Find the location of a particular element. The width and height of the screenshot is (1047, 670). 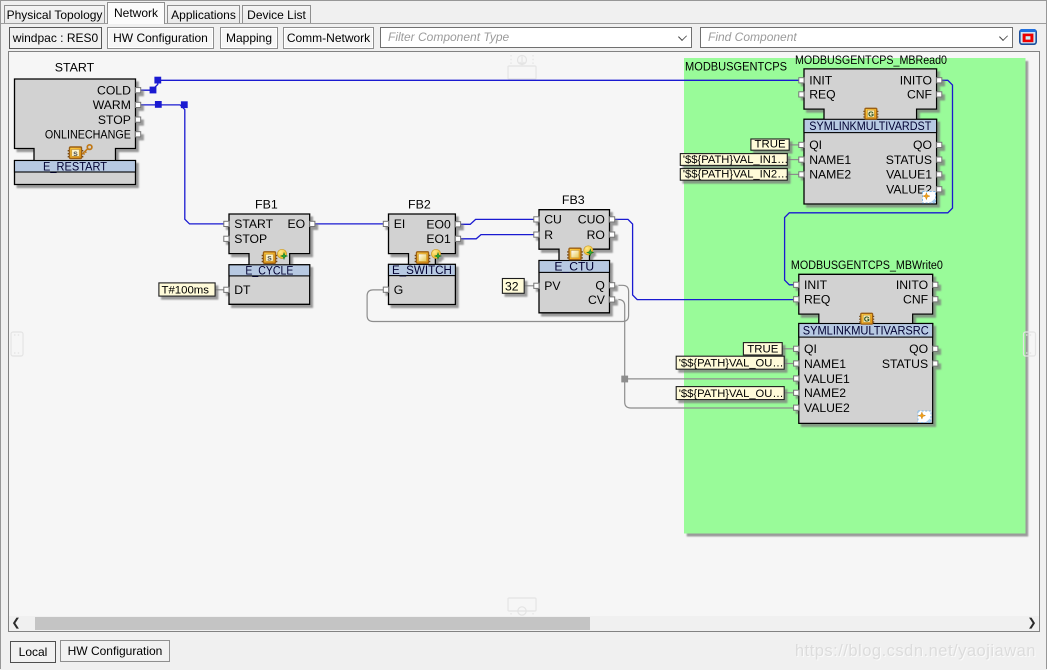

svg-text: EI is located at coordinates (400, 224).